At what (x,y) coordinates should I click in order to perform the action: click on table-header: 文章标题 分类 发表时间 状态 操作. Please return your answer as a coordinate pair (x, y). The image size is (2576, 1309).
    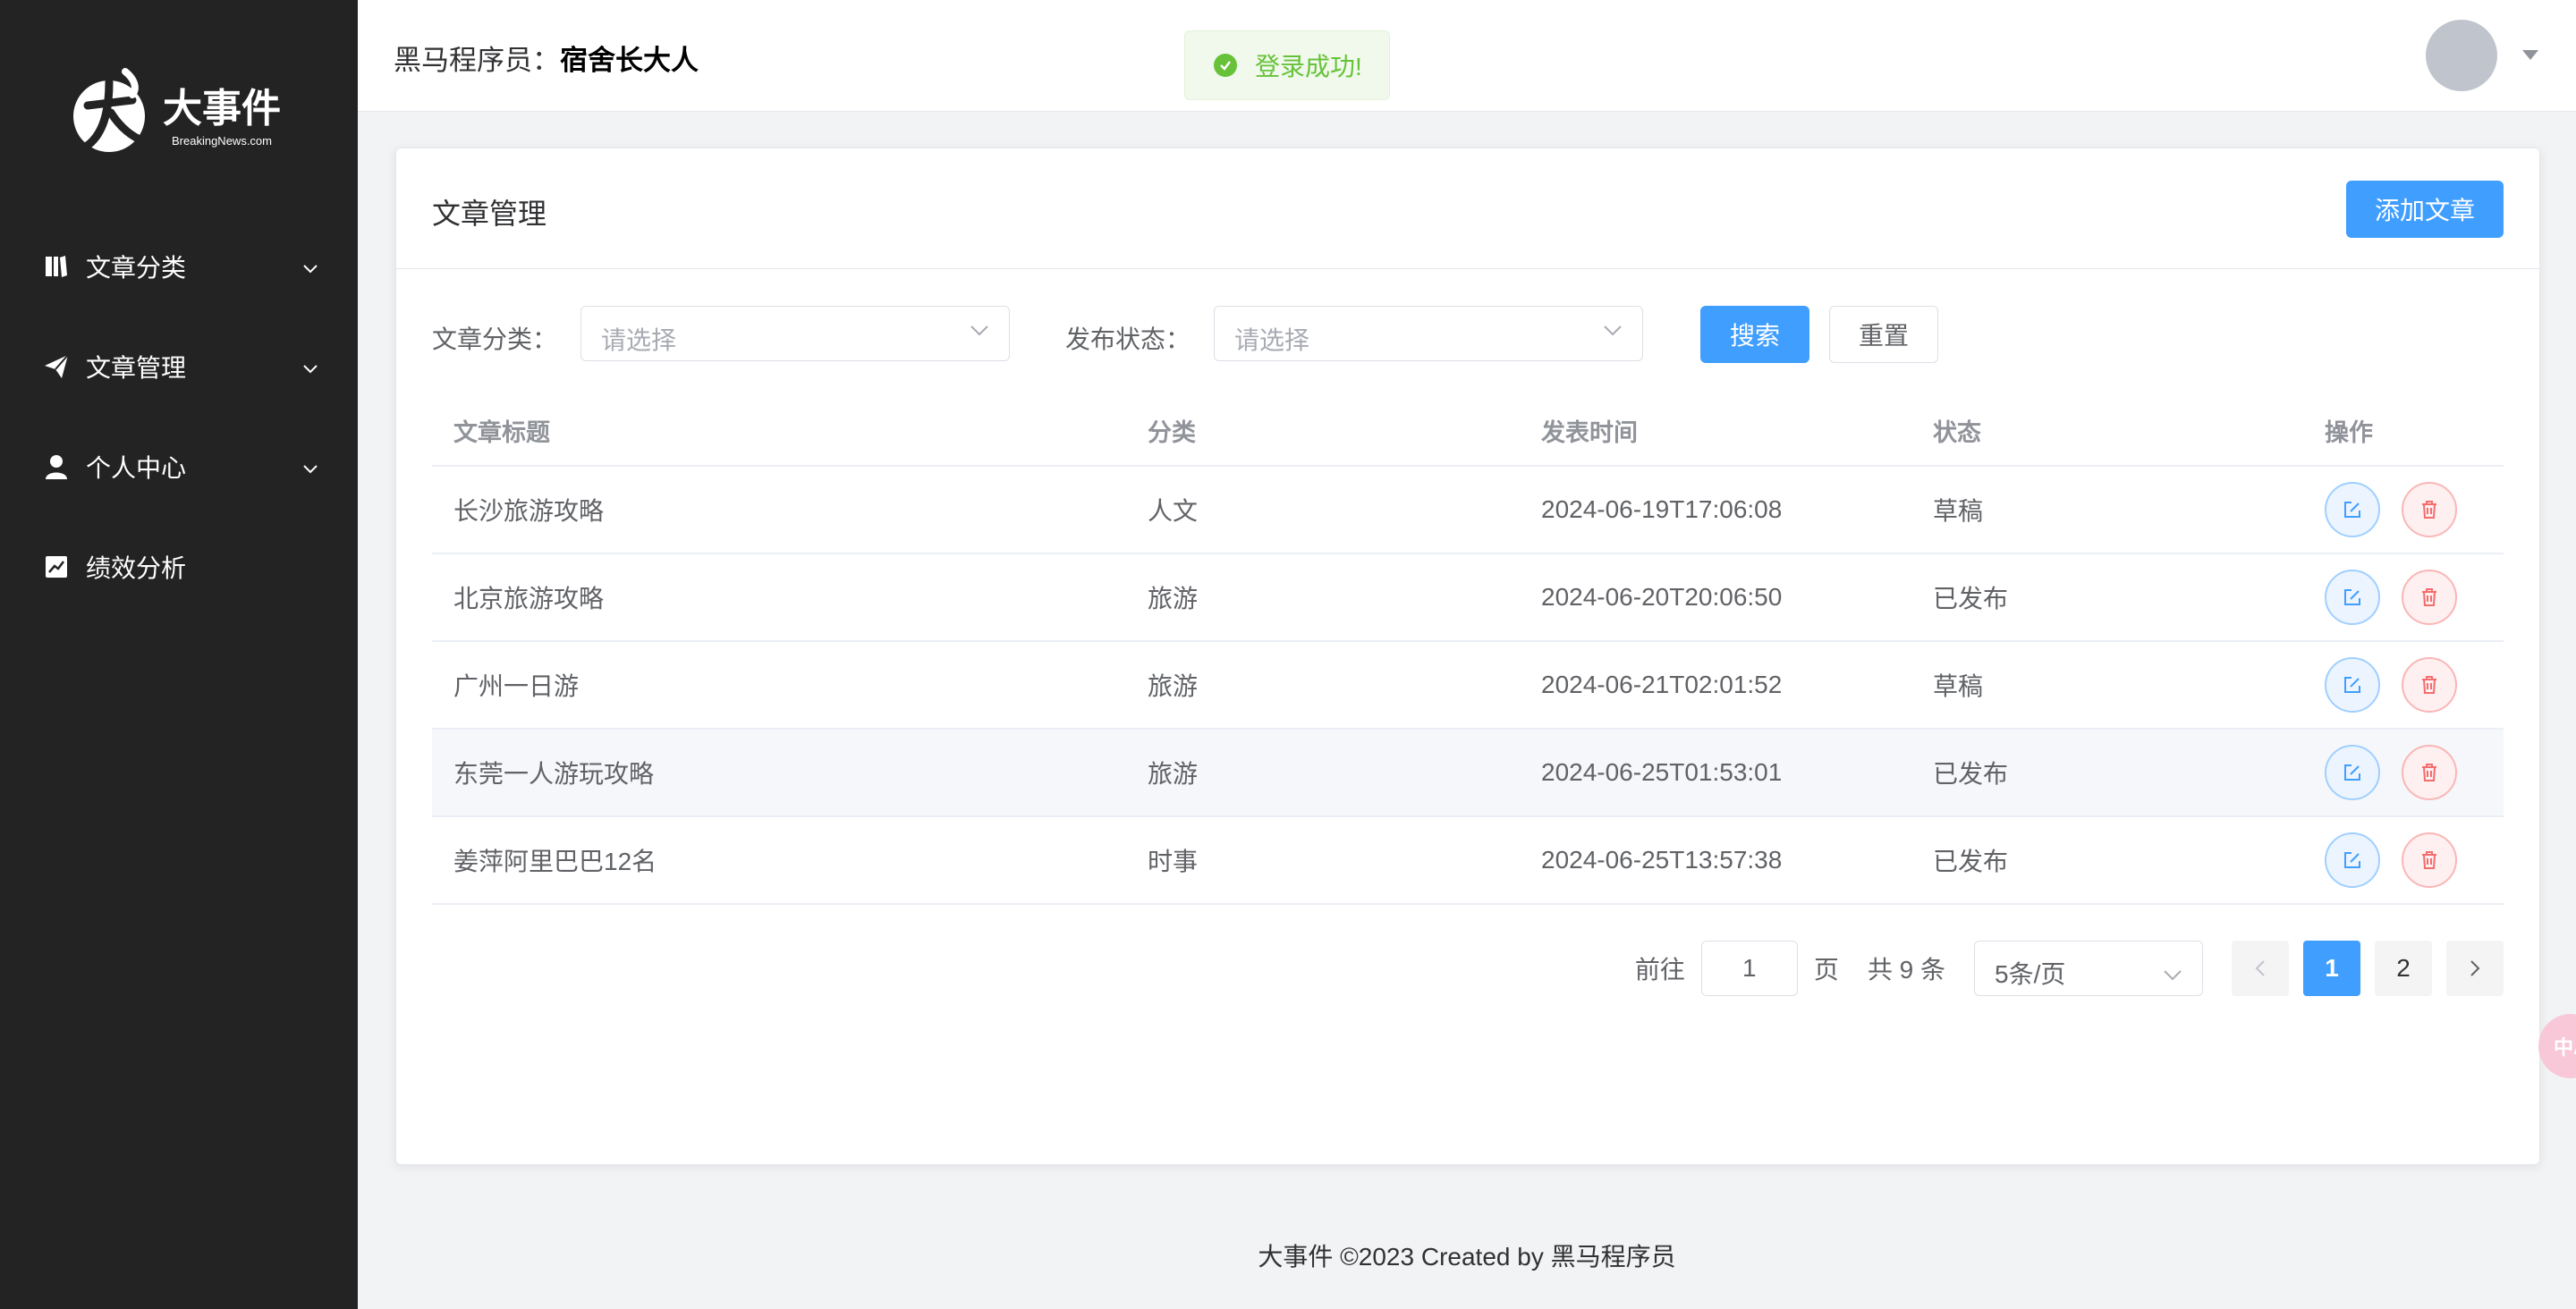
    Looking at the image, I should click on (1468, 431).